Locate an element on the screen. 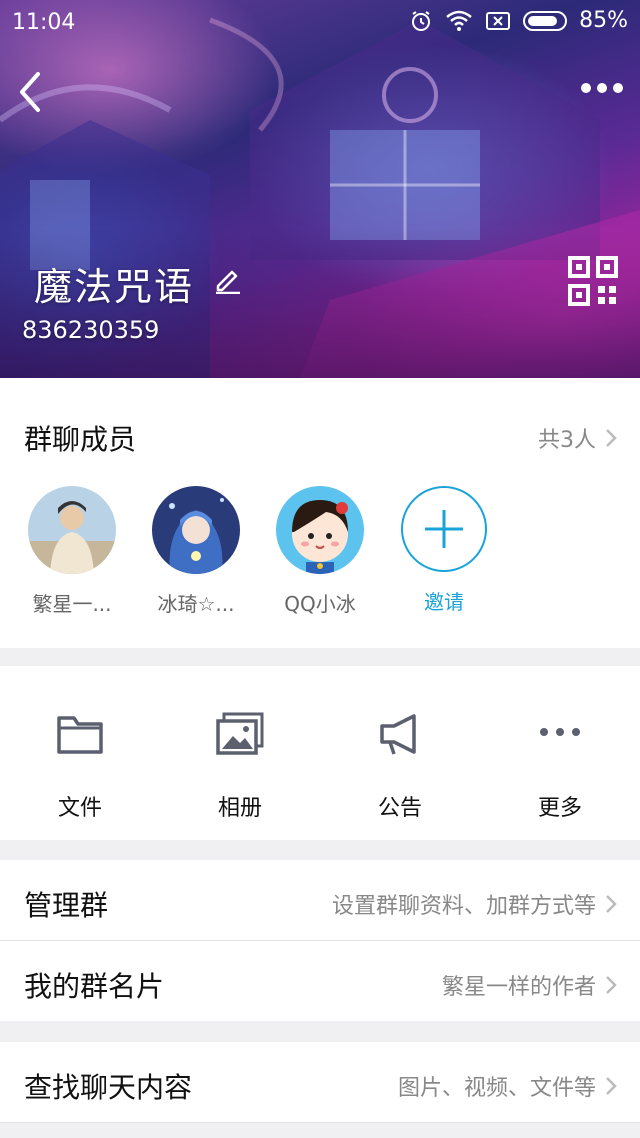 Image resolution: width=640 pixels, height=1138 pixels. group-card-value: 繁星一样的作者 is located at coordinates (518, 987).